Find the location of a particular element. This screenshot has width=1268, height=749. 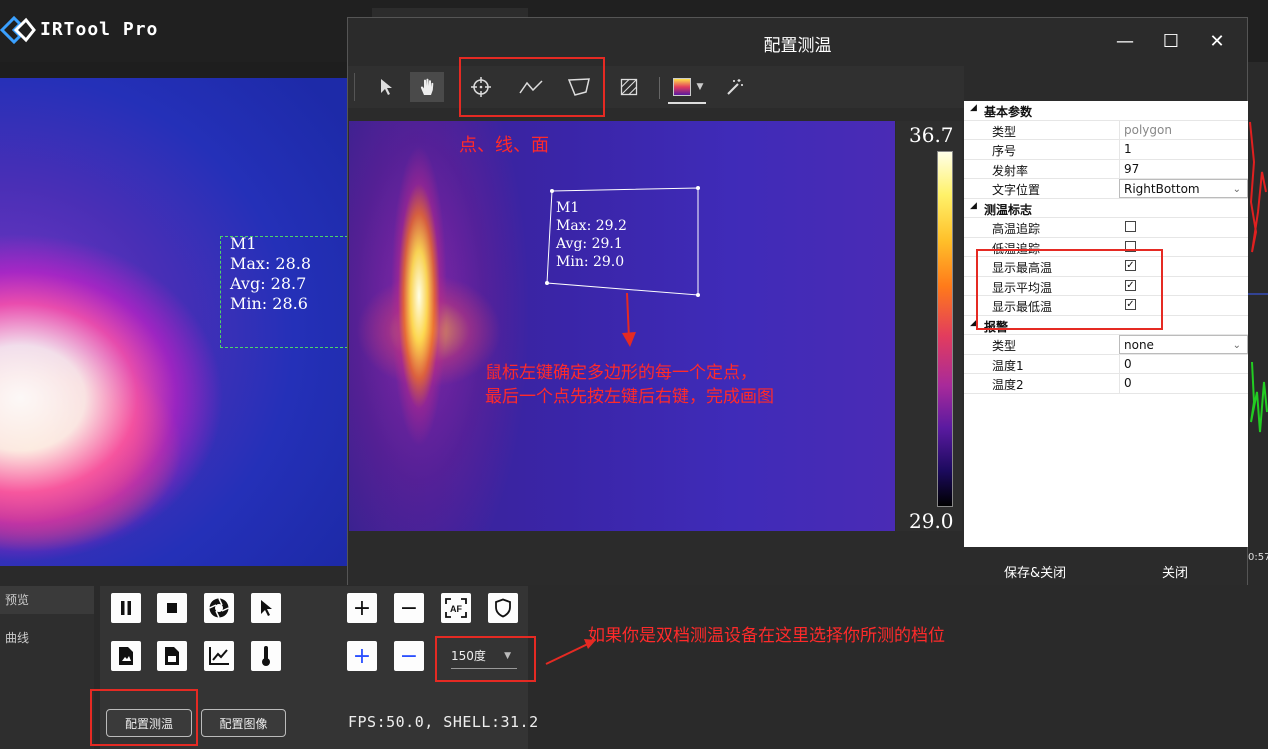

save-close-button: 保存&关闭 is located at coordinates (1035, 571).